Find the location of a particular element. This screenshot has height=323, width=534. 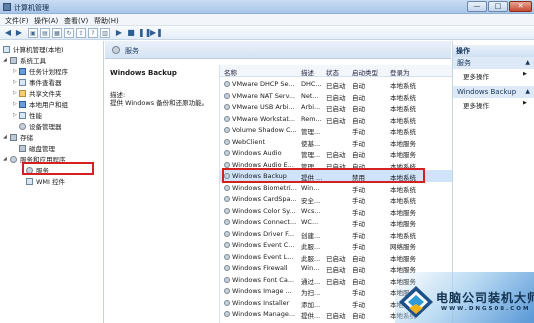

forward-arrow-icon: ▶ is located at coordinates (19, 33).